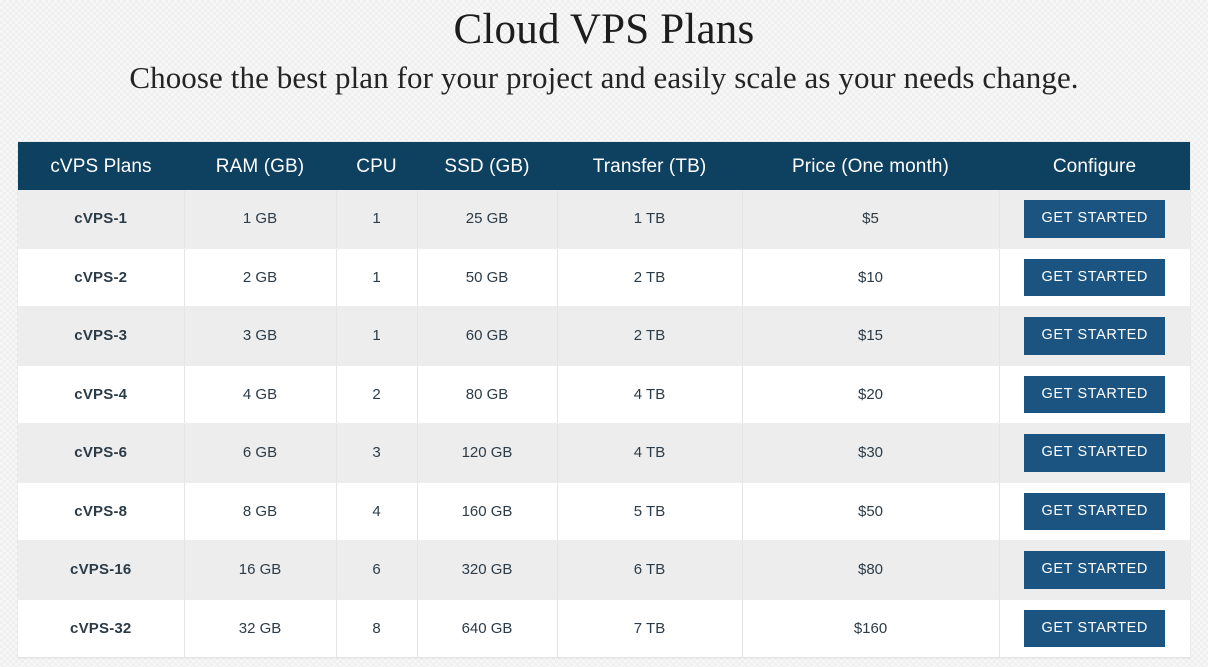 This screenshot has width=1208, height=667. Describe the element at coordinates (376, 166) in the screenshot. I see `column-header-cpu: CPU` at that location.